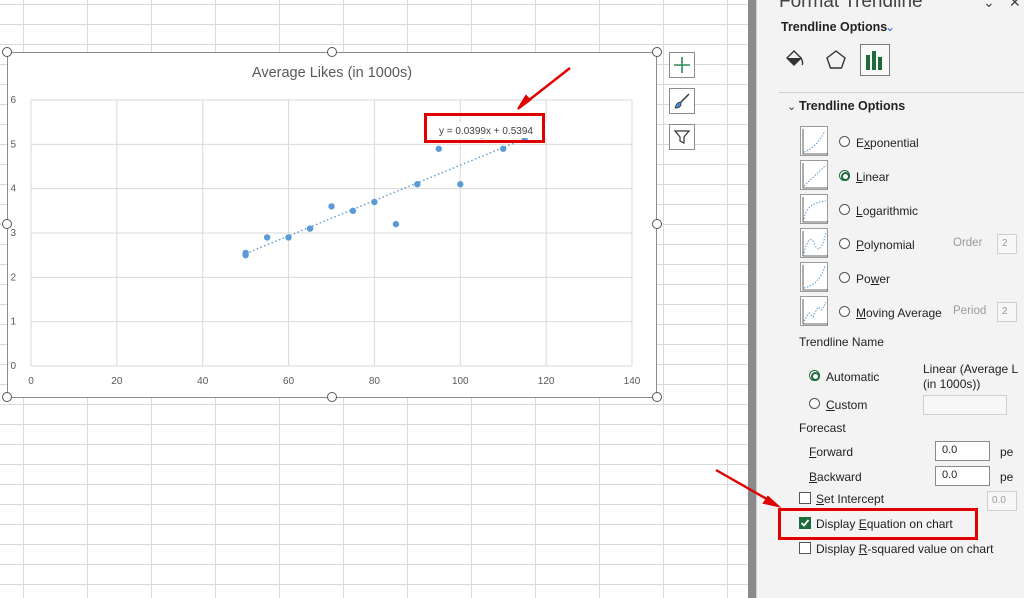  I want to click on options-dropdown: Trendline Options, so click(834, 27).